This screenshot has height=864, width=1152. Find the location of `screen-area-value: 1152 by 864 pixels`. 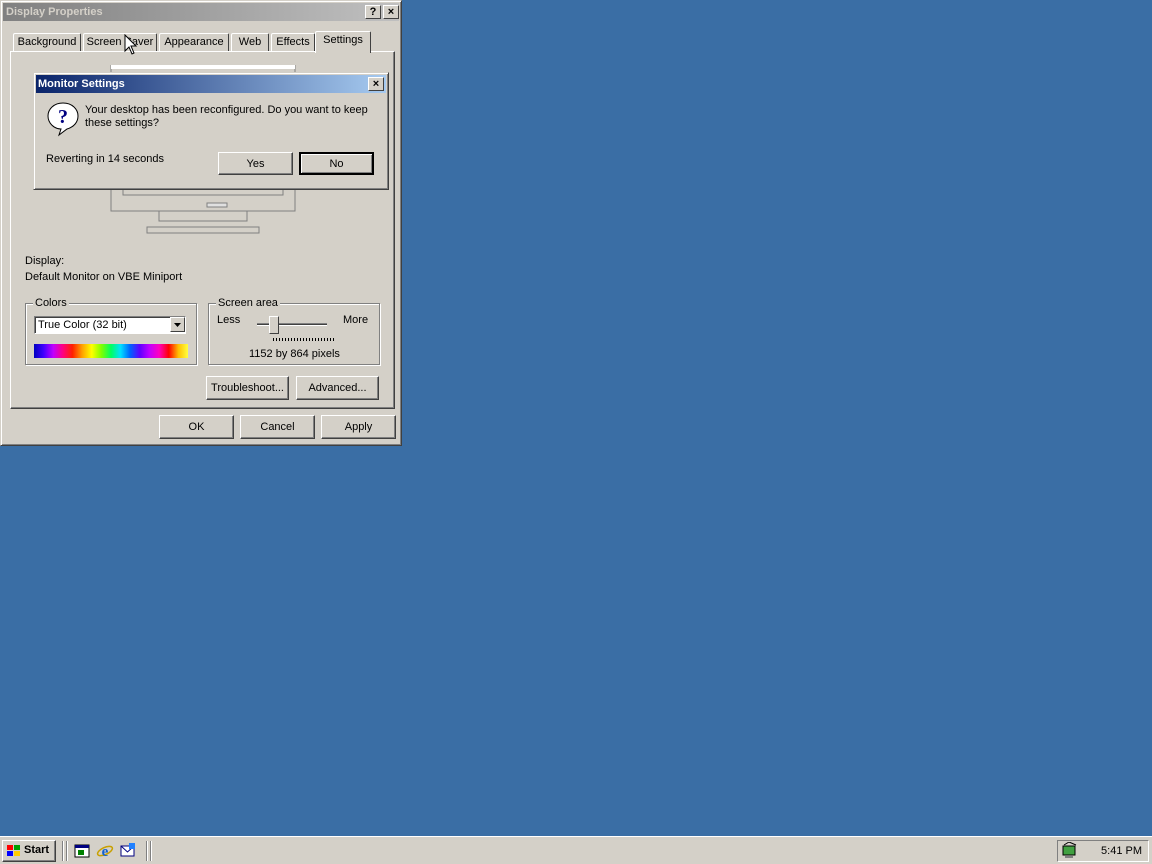

screen-area-value: 1152 by 864 pixels is located at coordinates (294, 354).